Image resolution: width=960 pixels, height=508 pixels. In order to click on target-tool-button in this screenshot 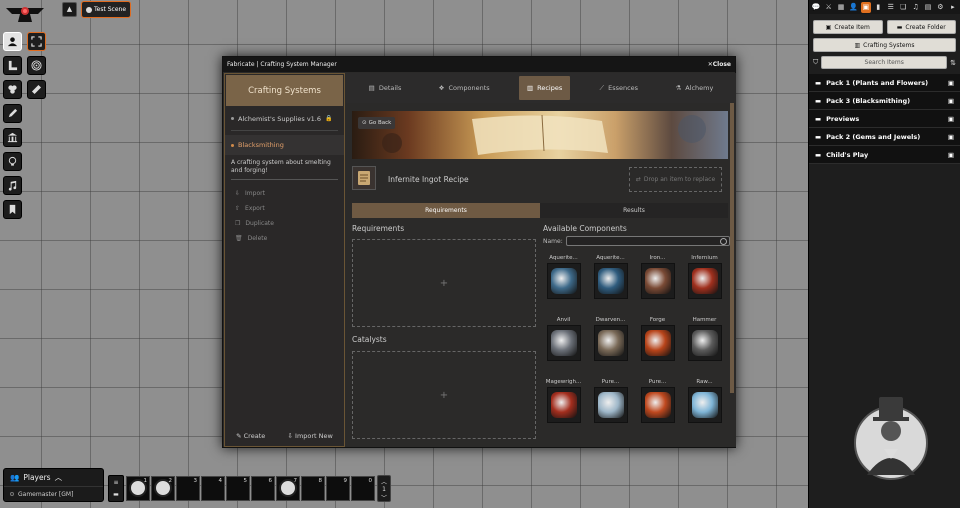, I will do `click(36, 65)`.